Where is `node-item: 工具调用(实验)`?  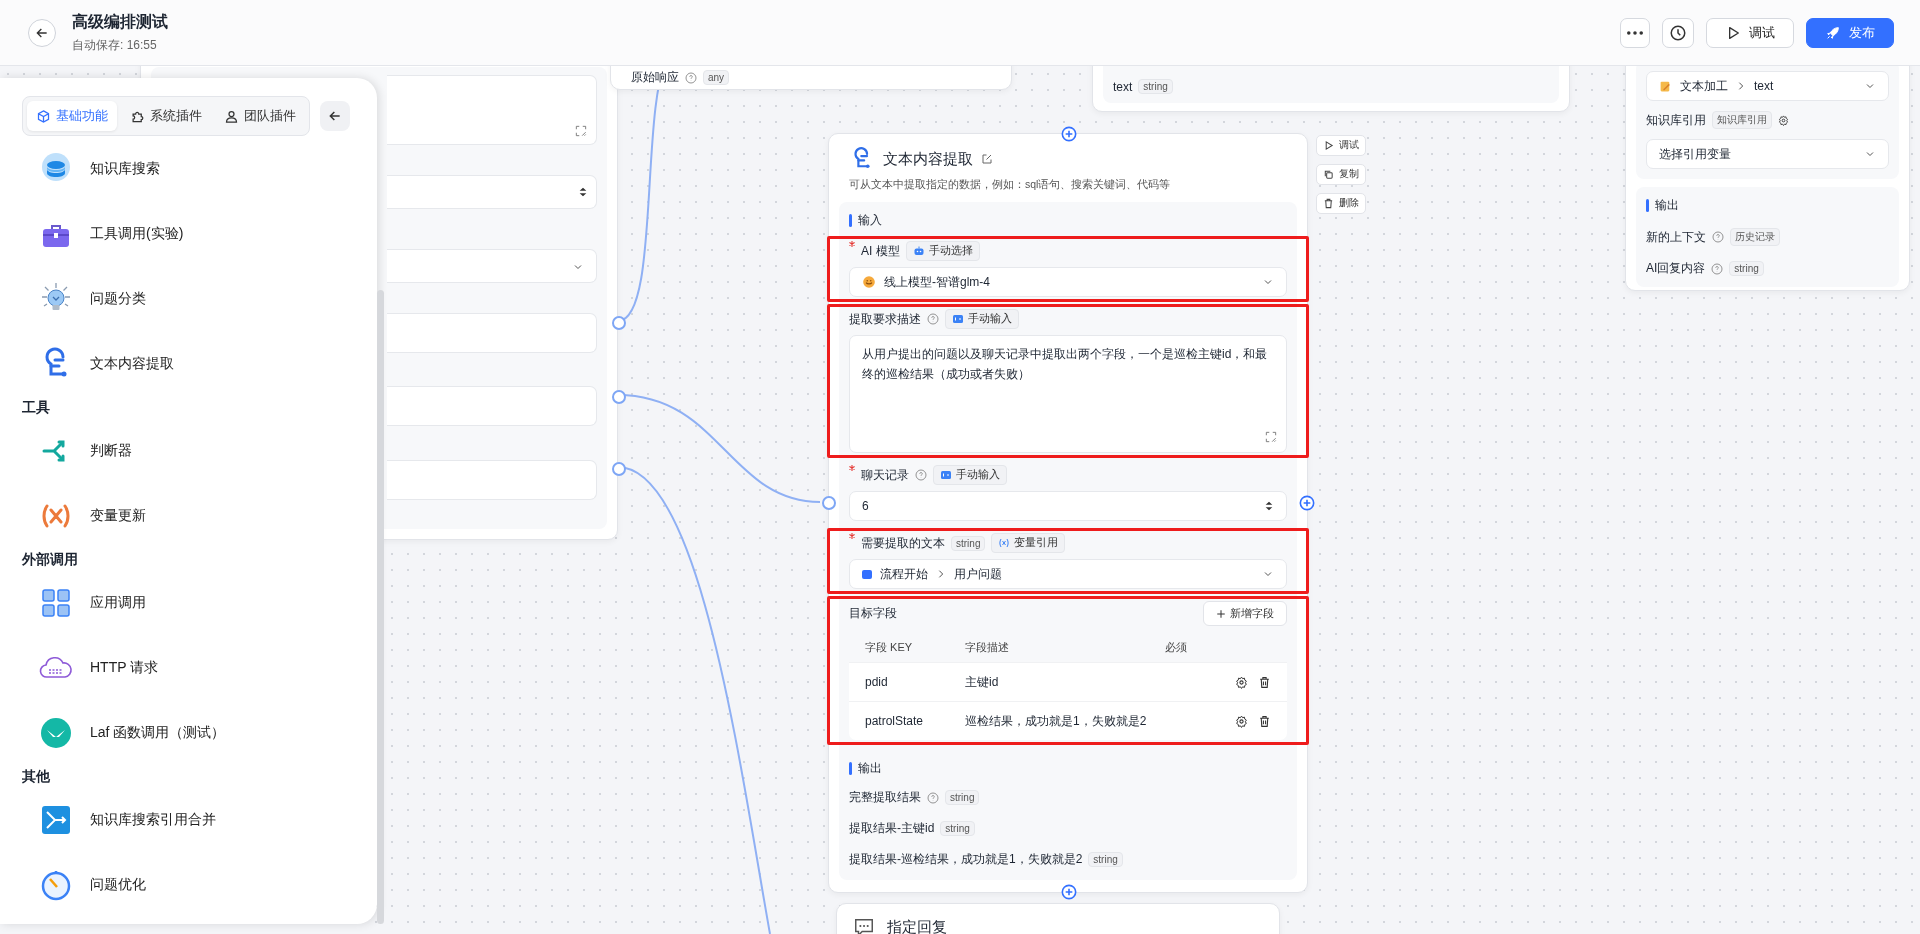
node-item: 工具调用(实验) is located at coordinates (188, 233).